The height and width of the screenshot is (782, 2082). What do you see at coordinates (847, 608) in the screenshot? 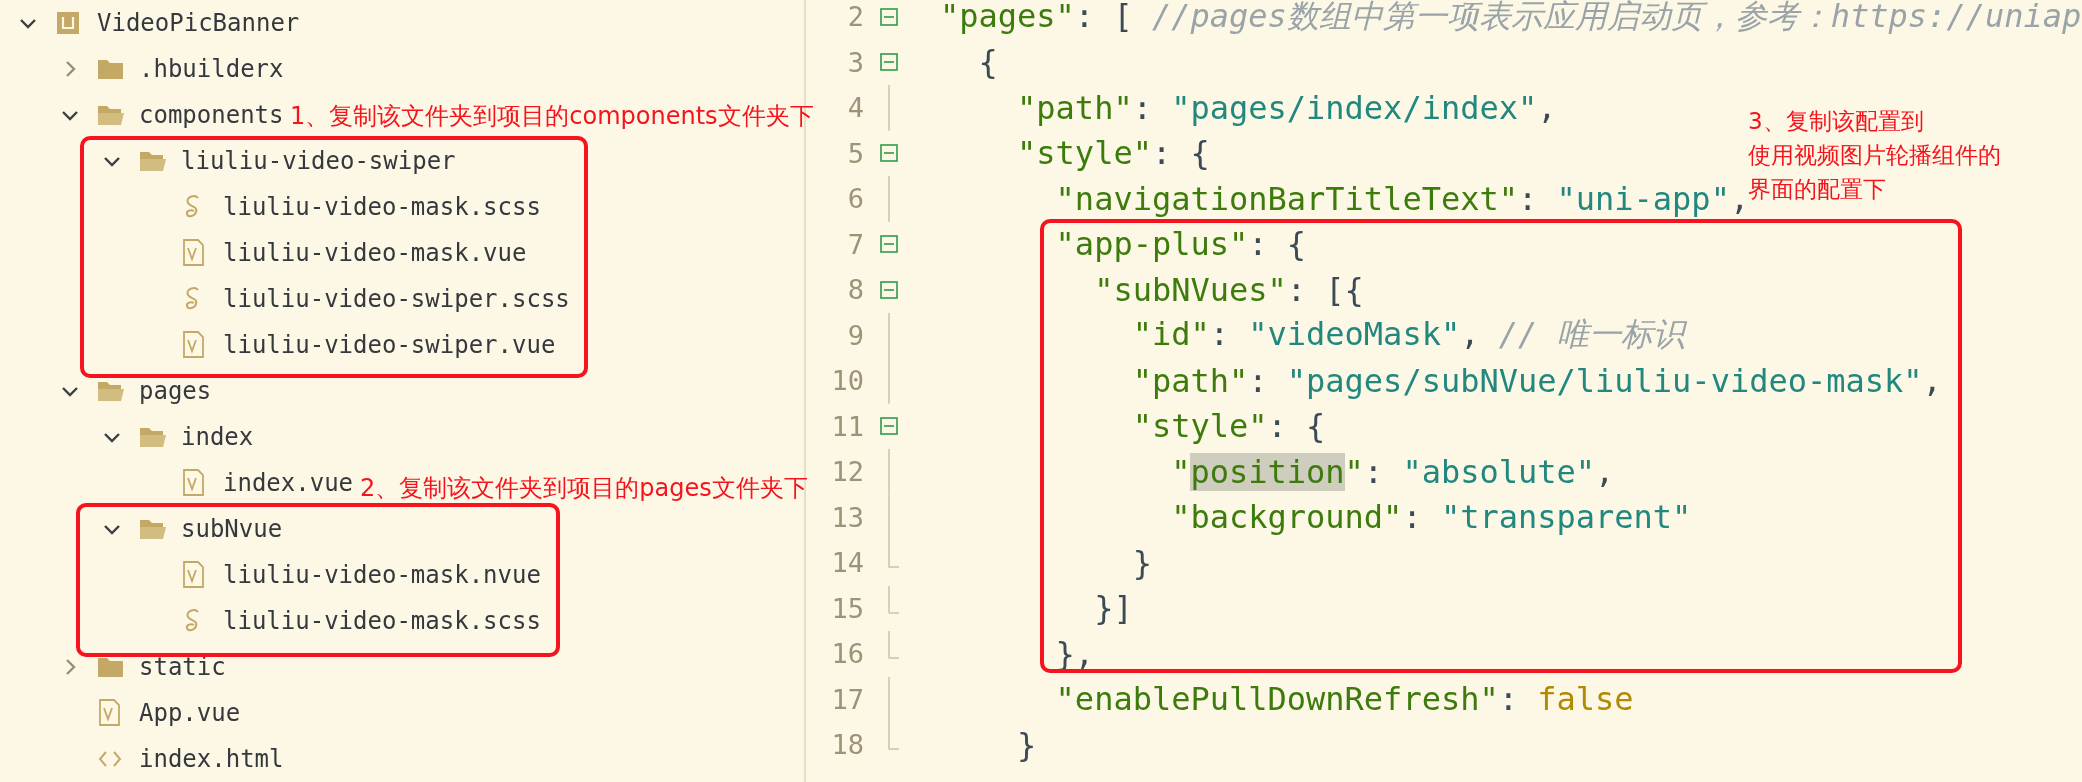
I see `line-number: 15` at bounding box center [847, 608].